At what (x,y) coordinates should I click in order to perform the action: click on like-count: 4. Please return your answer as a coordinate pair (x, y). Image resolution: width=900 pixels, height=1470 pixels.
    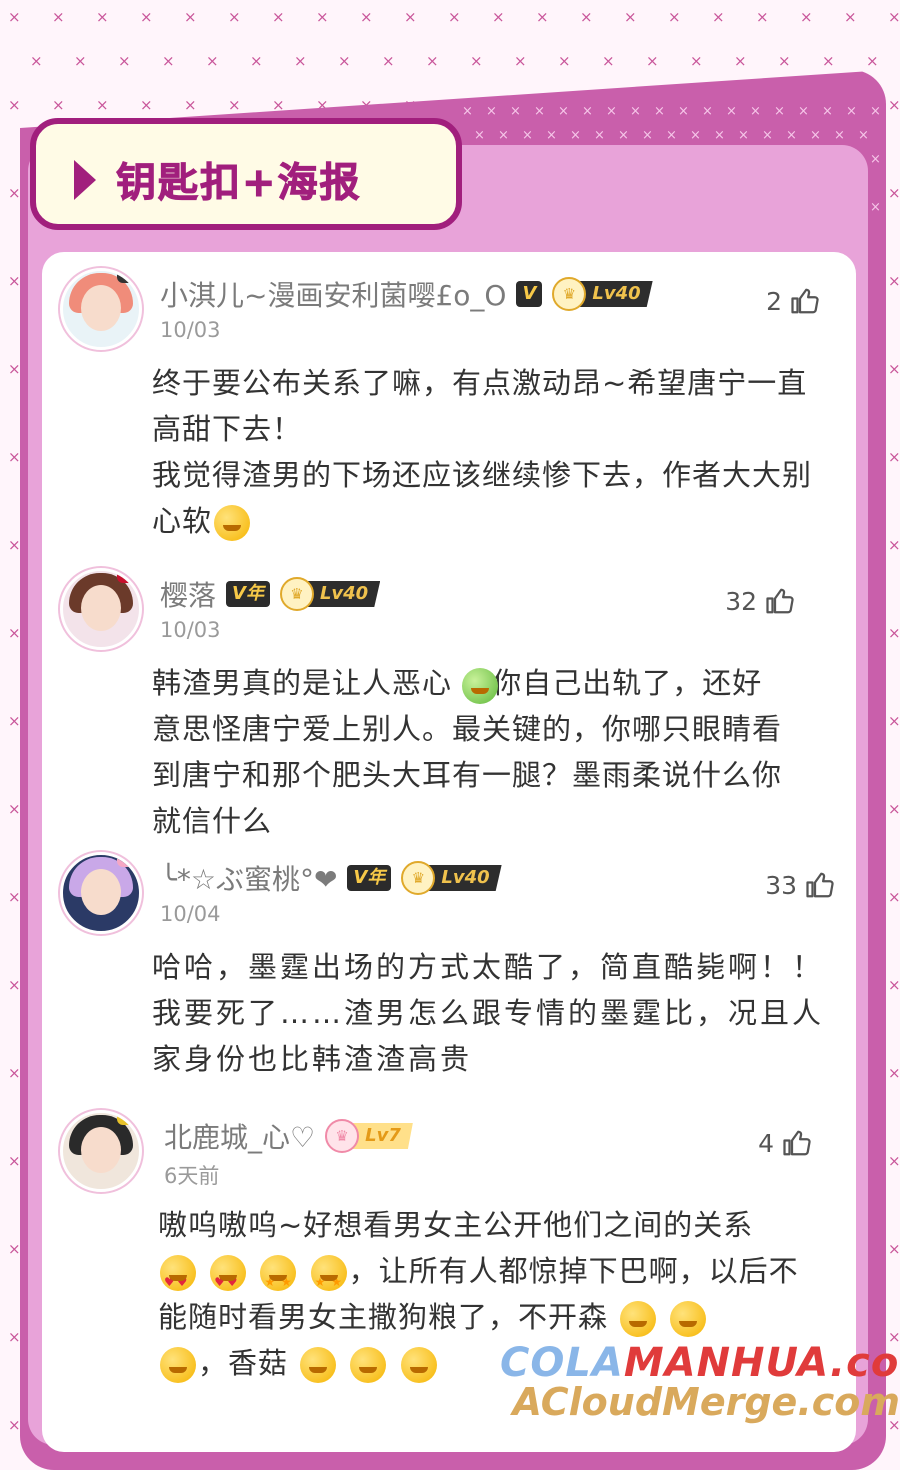
    Looking at the image, I should click on (766, 1143).